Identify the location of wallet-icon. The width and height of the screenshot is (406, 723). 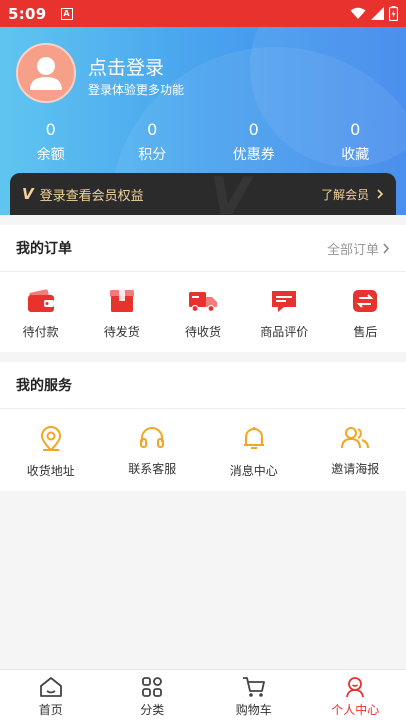
(40, 300).